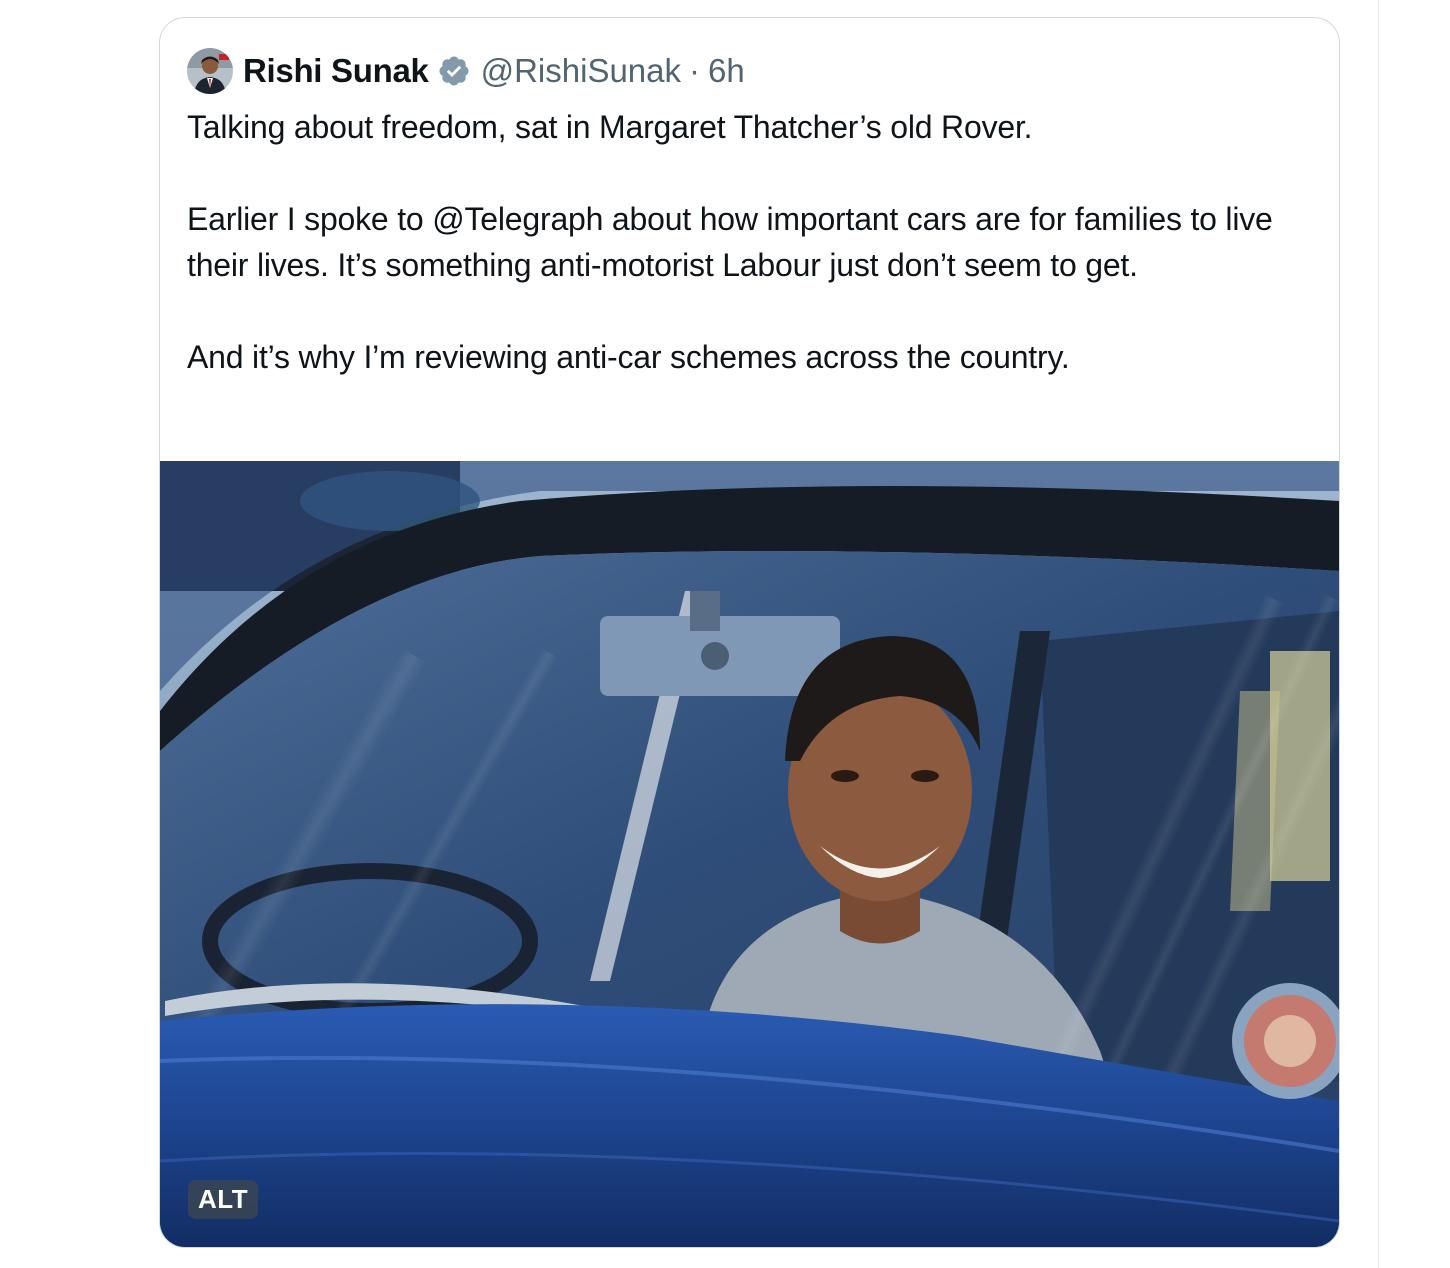 The image size is (1450, 1268). I want to click on avatar, so click(210, 71).